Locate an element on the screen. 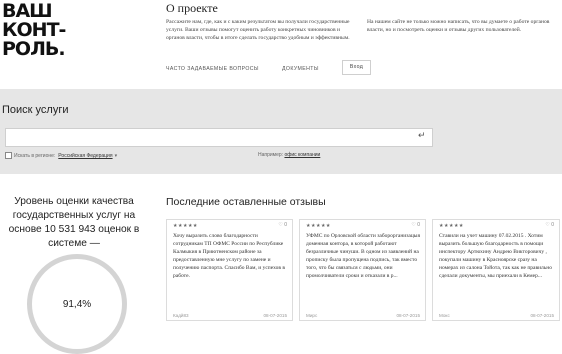 The width and height of the screenshot is (562, 354). region-filter: Искать в регионе: Российская Федерация ▾ is located at coordinates (61, 155).